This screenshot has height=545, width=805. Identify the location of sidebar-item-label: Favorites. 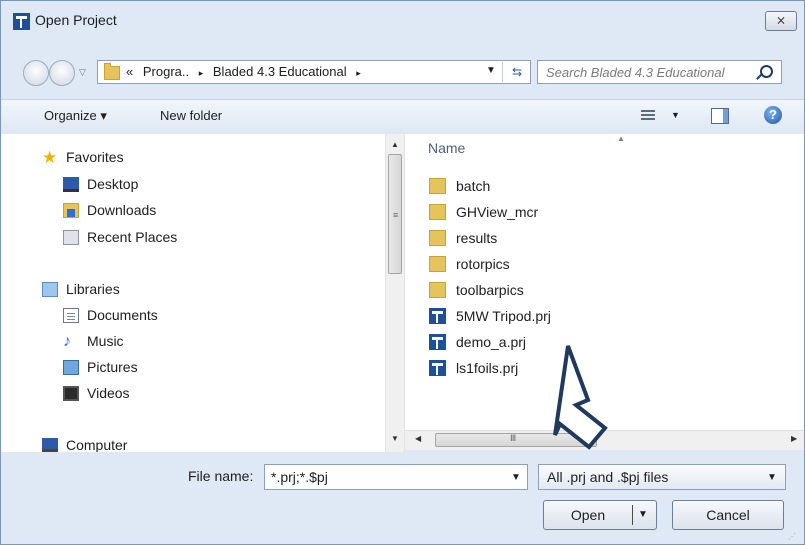
(95, 157).